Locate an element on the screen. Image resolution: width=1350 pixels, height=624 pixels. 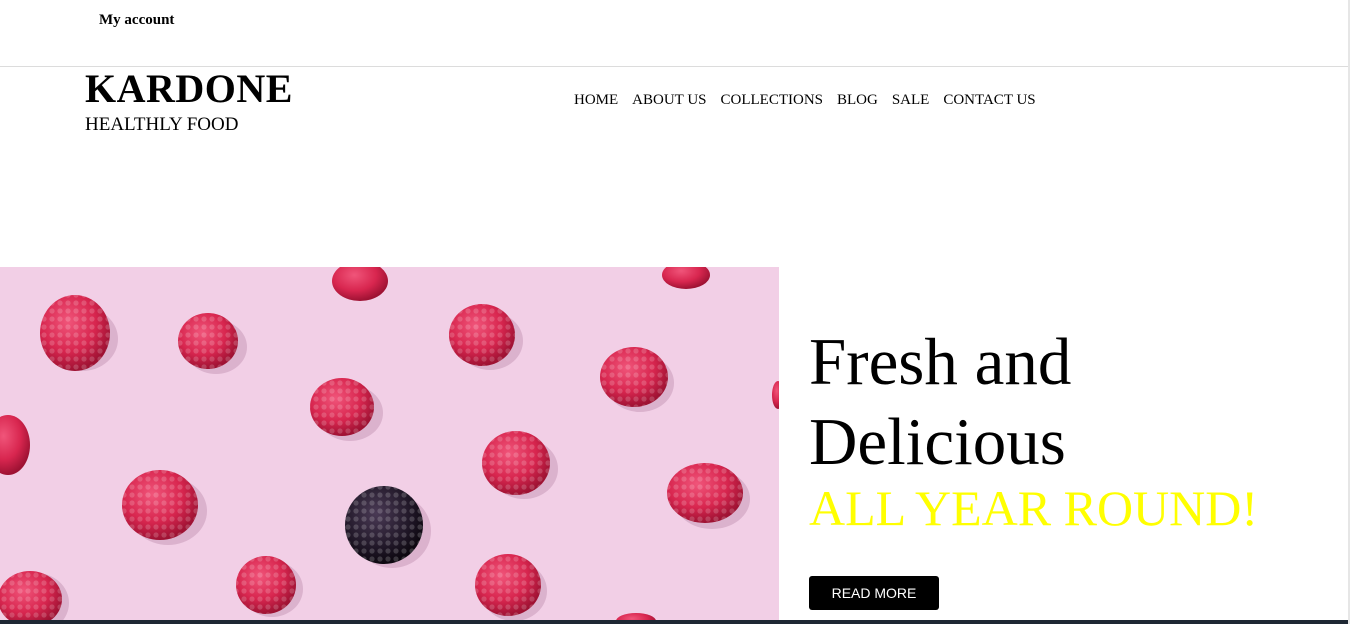
hero-title: Fresh and Delicious is located at coordinates (1069, 402).